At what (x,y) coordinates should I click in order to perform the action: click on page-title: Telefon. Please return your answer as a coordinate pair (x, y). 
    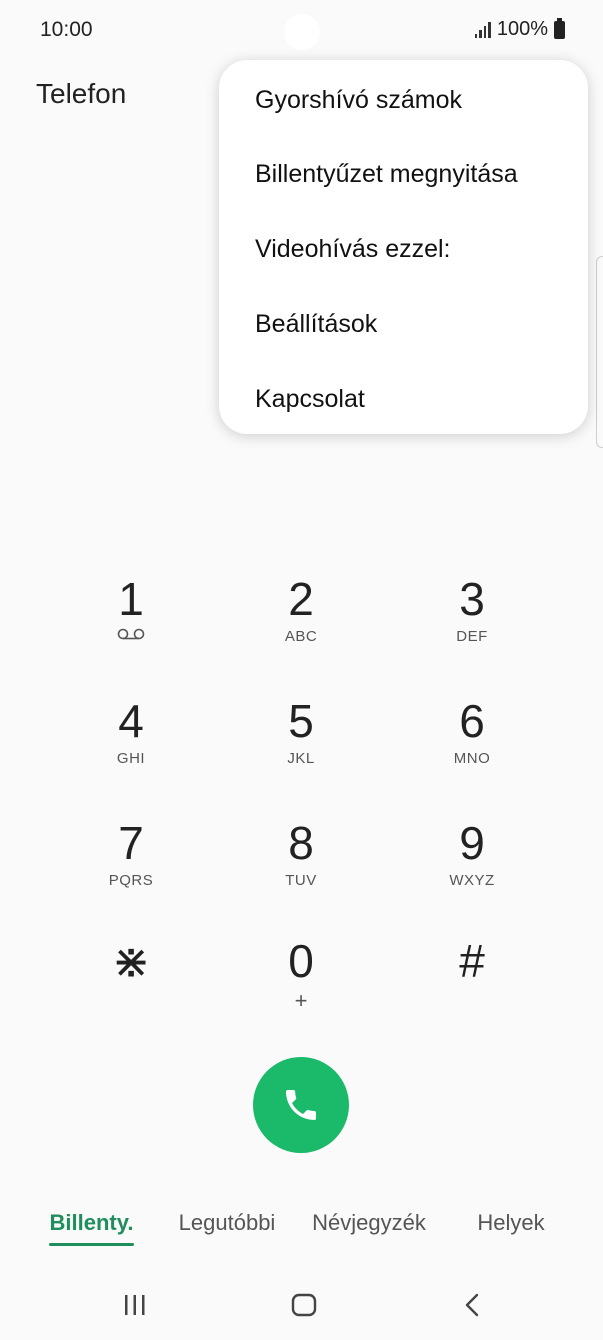
    Looking at the image, I should click on (81, 93).